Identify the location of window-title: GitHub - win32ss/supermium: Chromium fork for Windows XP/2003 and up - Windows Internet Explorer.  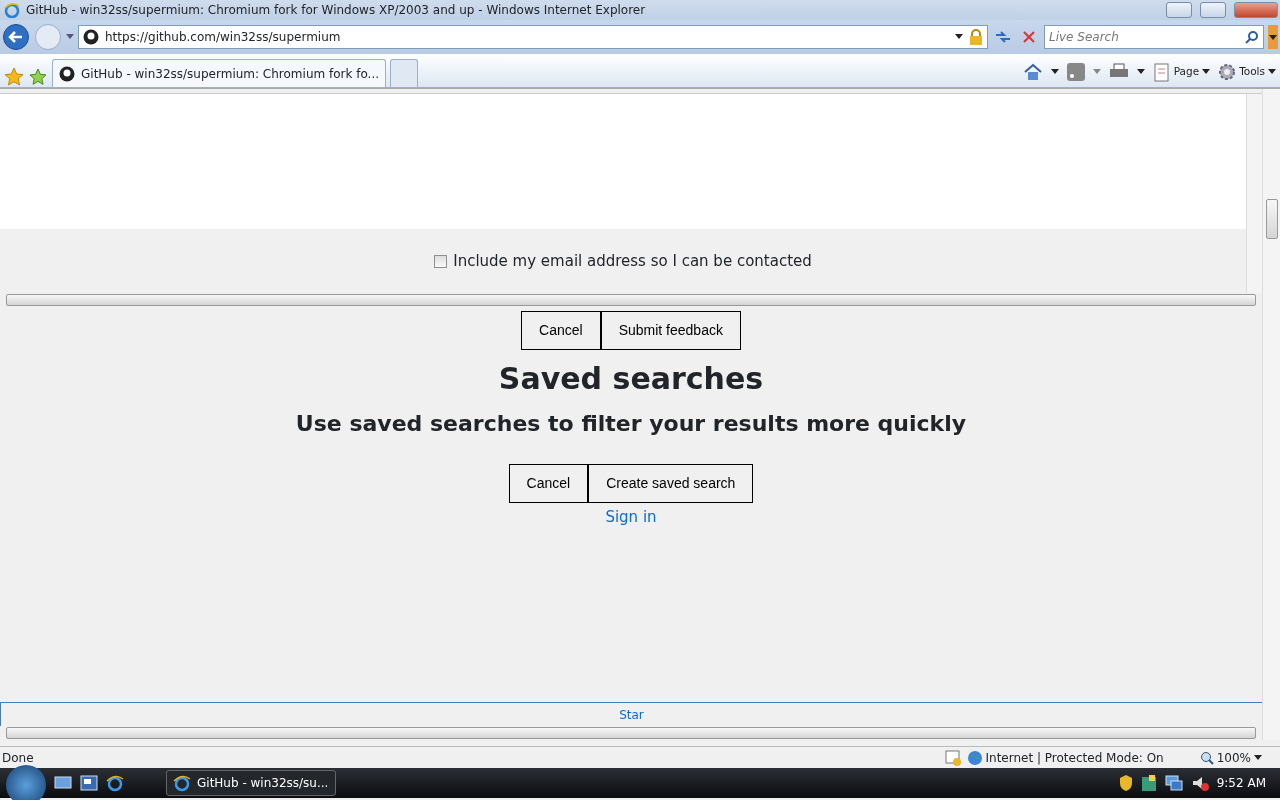
(336, 10).